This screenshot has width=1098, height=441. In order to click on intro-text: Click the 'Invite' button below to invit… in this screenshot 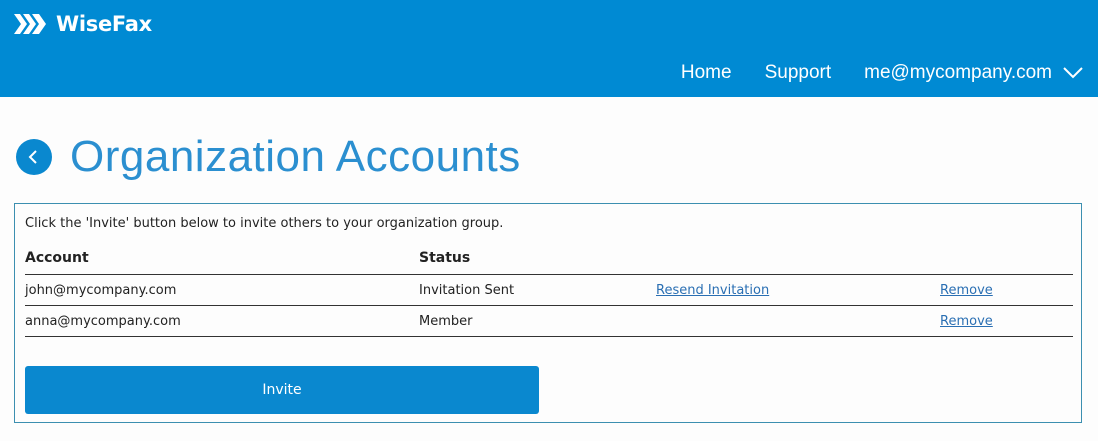, I will do `click(264, 223)`.